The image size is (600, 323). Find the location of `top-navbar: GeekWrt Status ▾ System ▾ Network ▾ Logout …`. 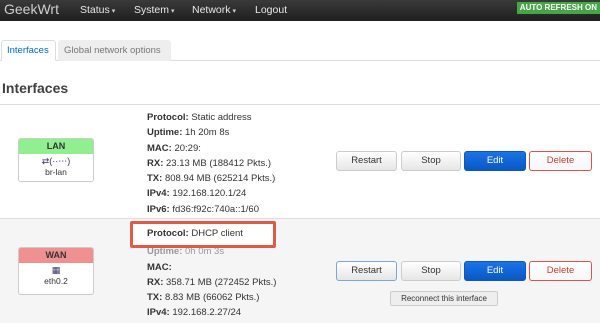

top-navbar: GeekWrt Status ▾ System ▾ Network ▾ Logout … is located at coordinates (300, 10).